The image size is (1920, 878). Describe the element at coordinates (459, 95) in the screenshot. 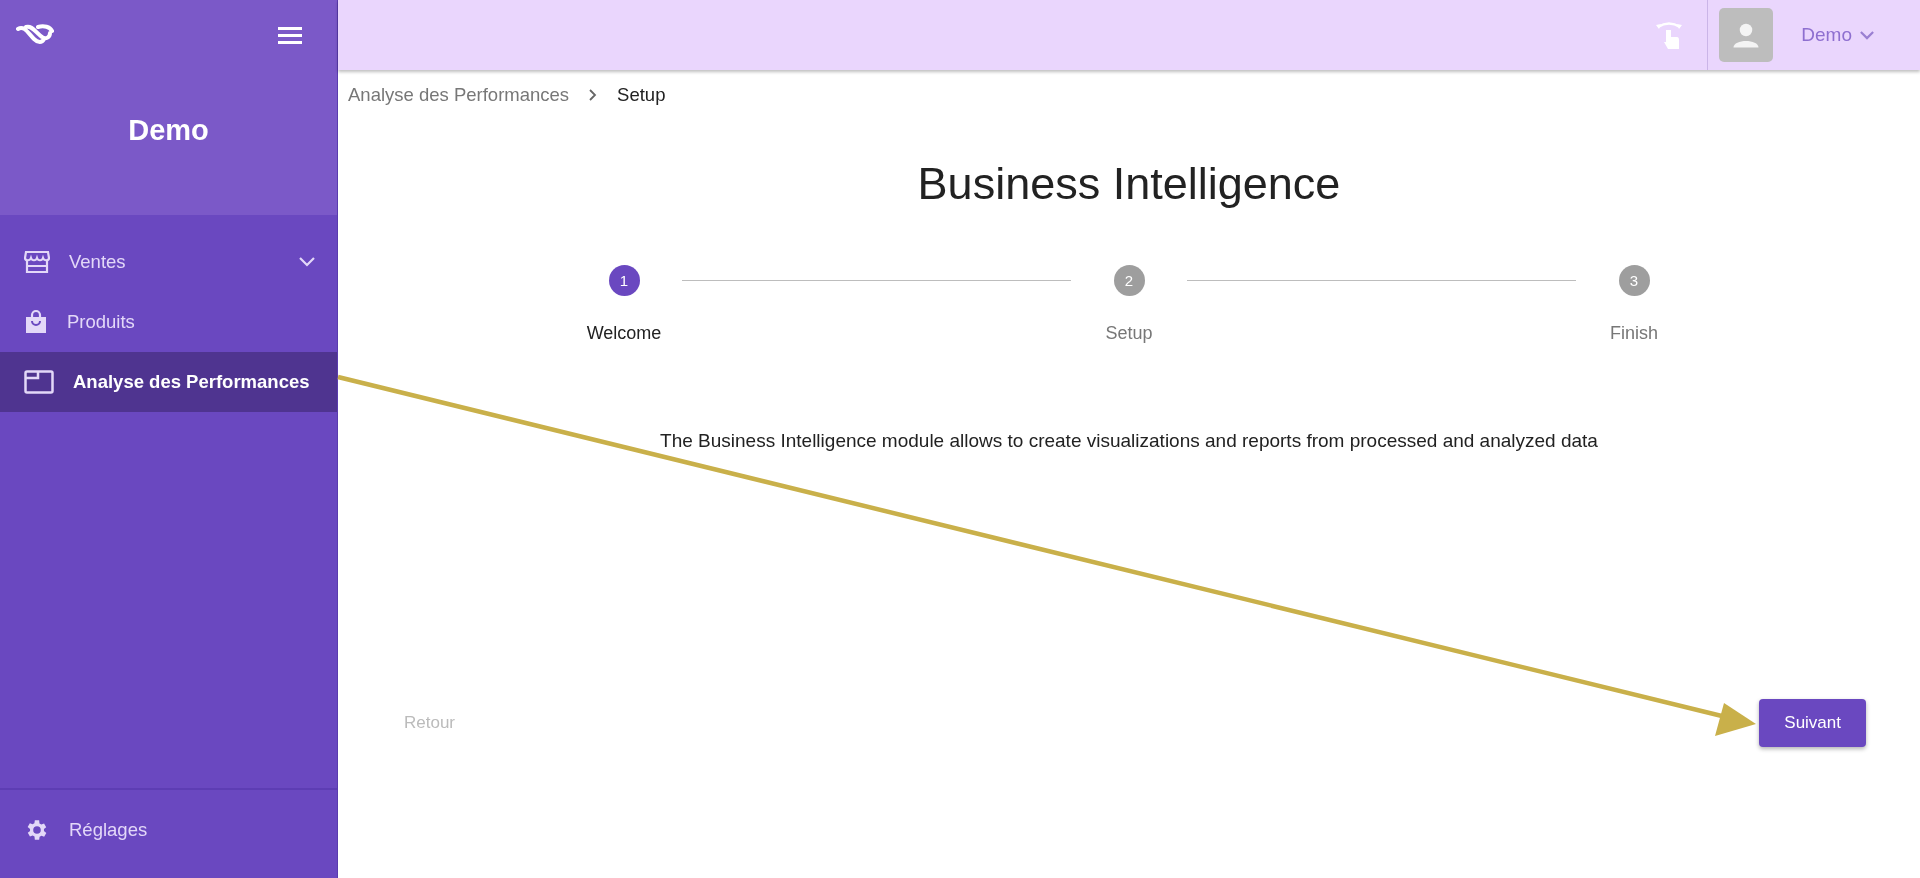

I see `breadcrumb-item: Analyse des Performances` at that location.